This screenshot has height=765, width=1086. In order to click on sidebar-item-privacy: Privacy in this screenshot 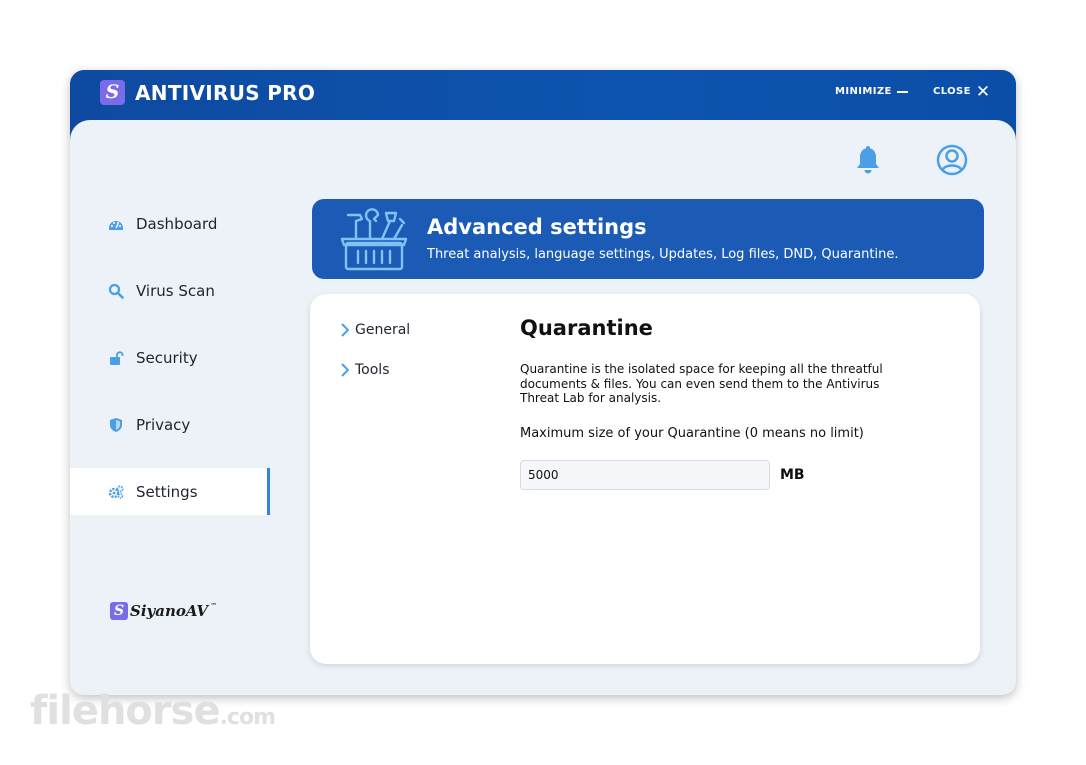, I will do `click(170, 424)`.